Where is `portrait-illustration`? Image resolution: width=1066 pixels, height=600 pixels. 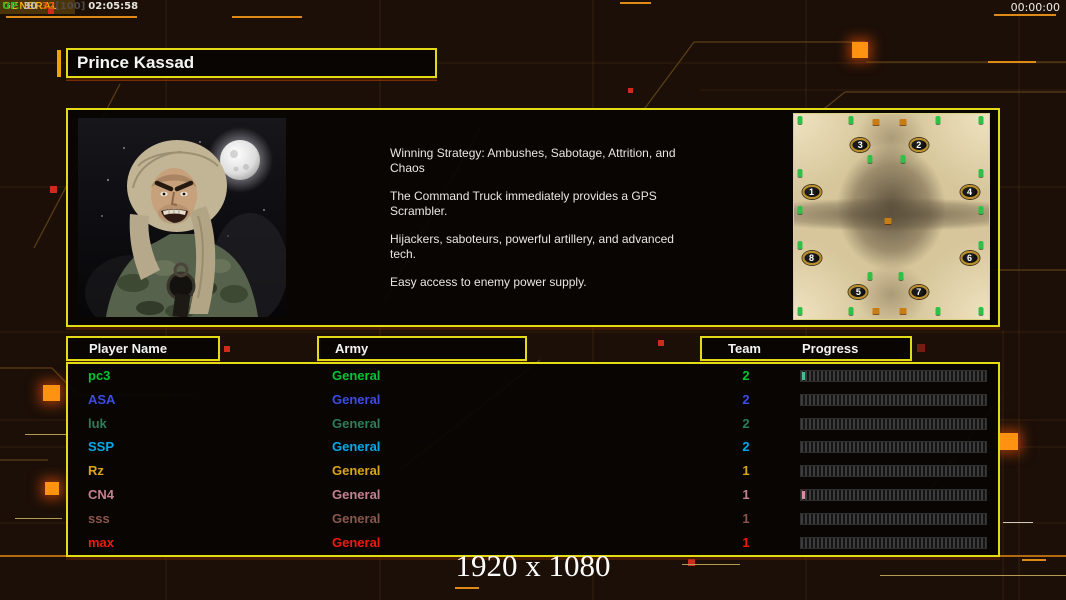 portrait-illustration is located at coordinates (183, 224).